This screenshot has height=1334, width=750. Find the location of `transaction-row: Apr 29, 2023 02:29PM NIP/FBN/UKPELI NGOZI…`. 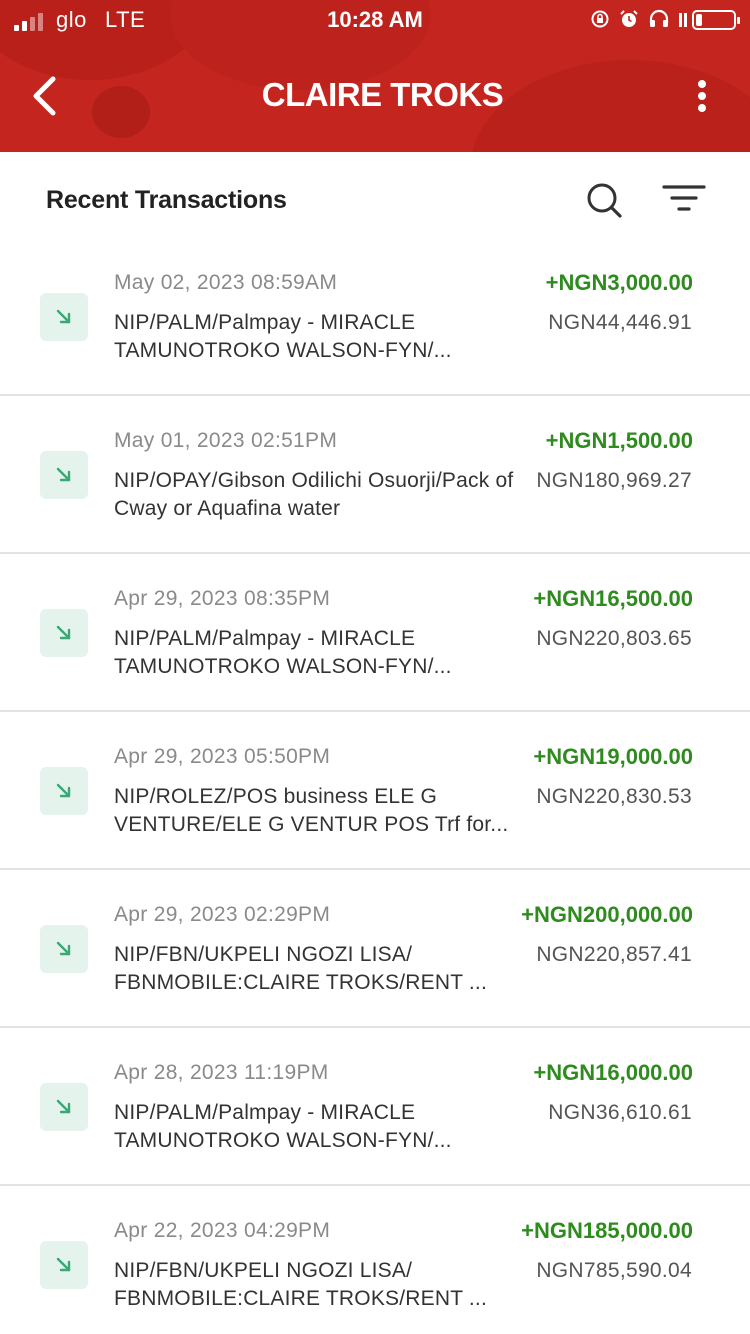

transaction-row: Apr 29, 2023 02:29PM NIP/FBN/UKPELI NGOZI… is located at coordinates (375, 949).